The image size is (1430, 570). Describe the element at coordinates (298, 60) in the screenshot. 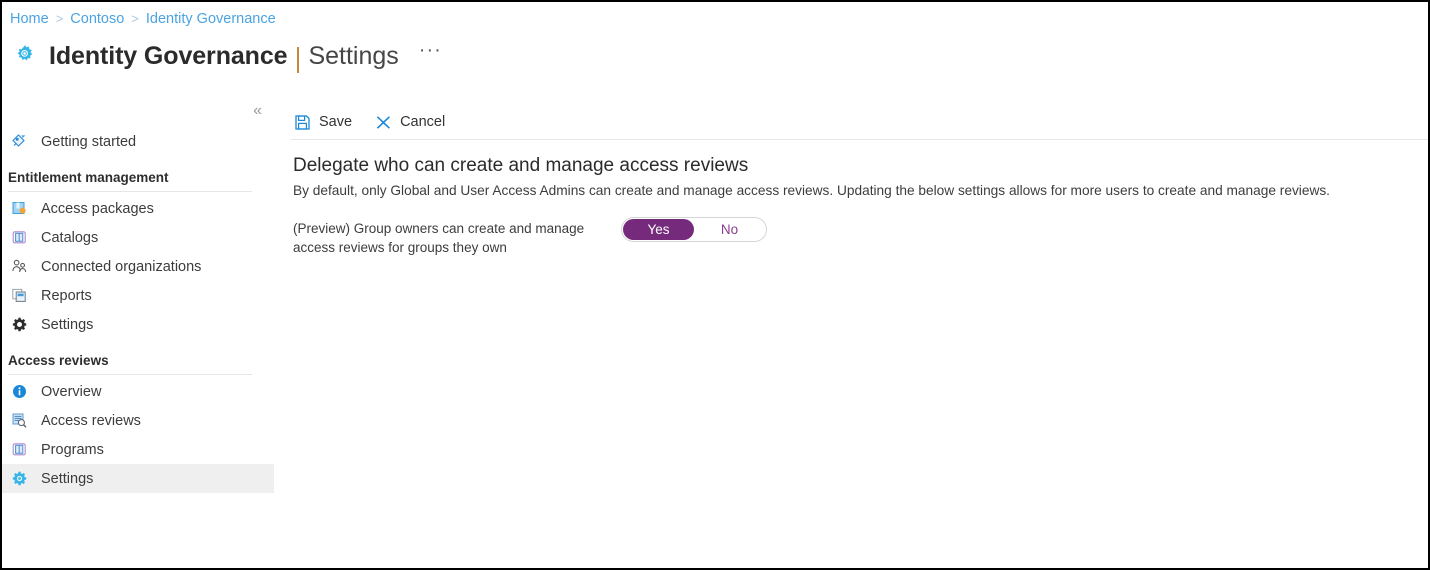

I see `title-separator` at that location.